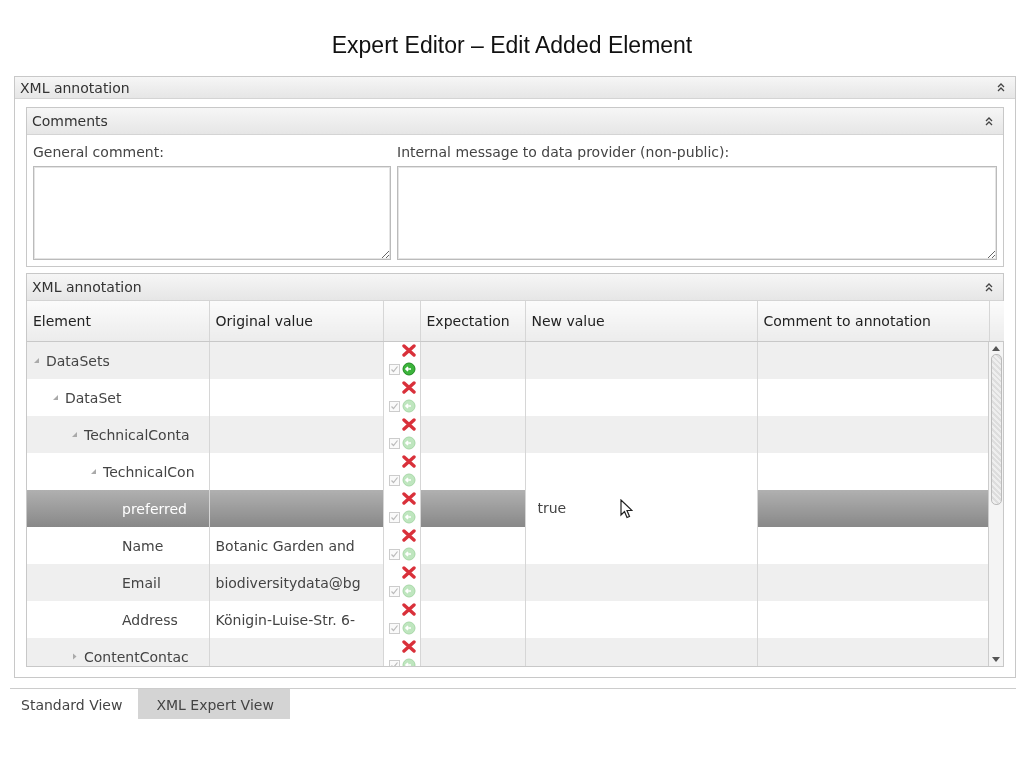 The image size is (1024, 768). What do you see at coordinates (507, 434) in the screenshot?
I see `tree-row: TechnicalConta` at bounding box center [507, 434].